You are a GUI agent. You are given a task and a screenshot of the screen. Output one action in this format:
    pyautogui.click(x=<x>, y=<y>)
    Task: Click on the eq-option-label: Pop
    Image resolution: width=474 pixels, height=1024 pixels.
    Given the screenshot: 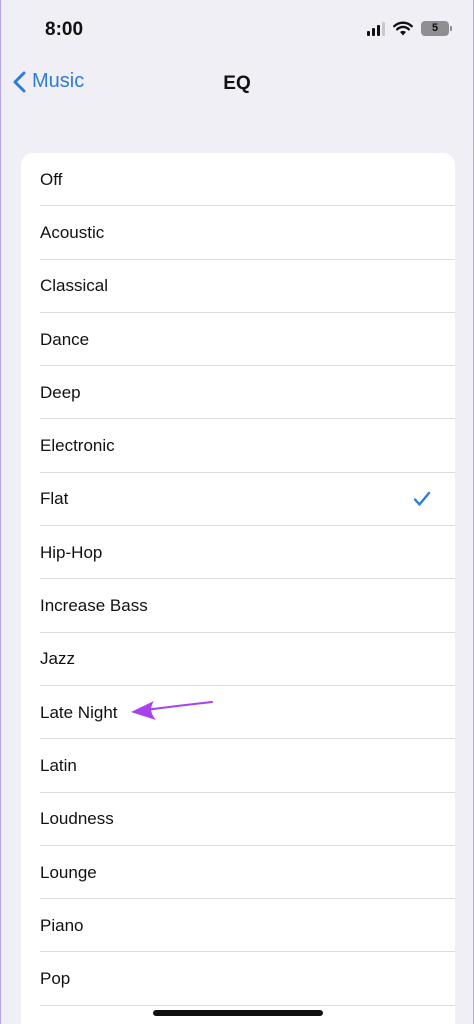 What is the action you would take?
    pyautogui.click(x=55, y=979)
    